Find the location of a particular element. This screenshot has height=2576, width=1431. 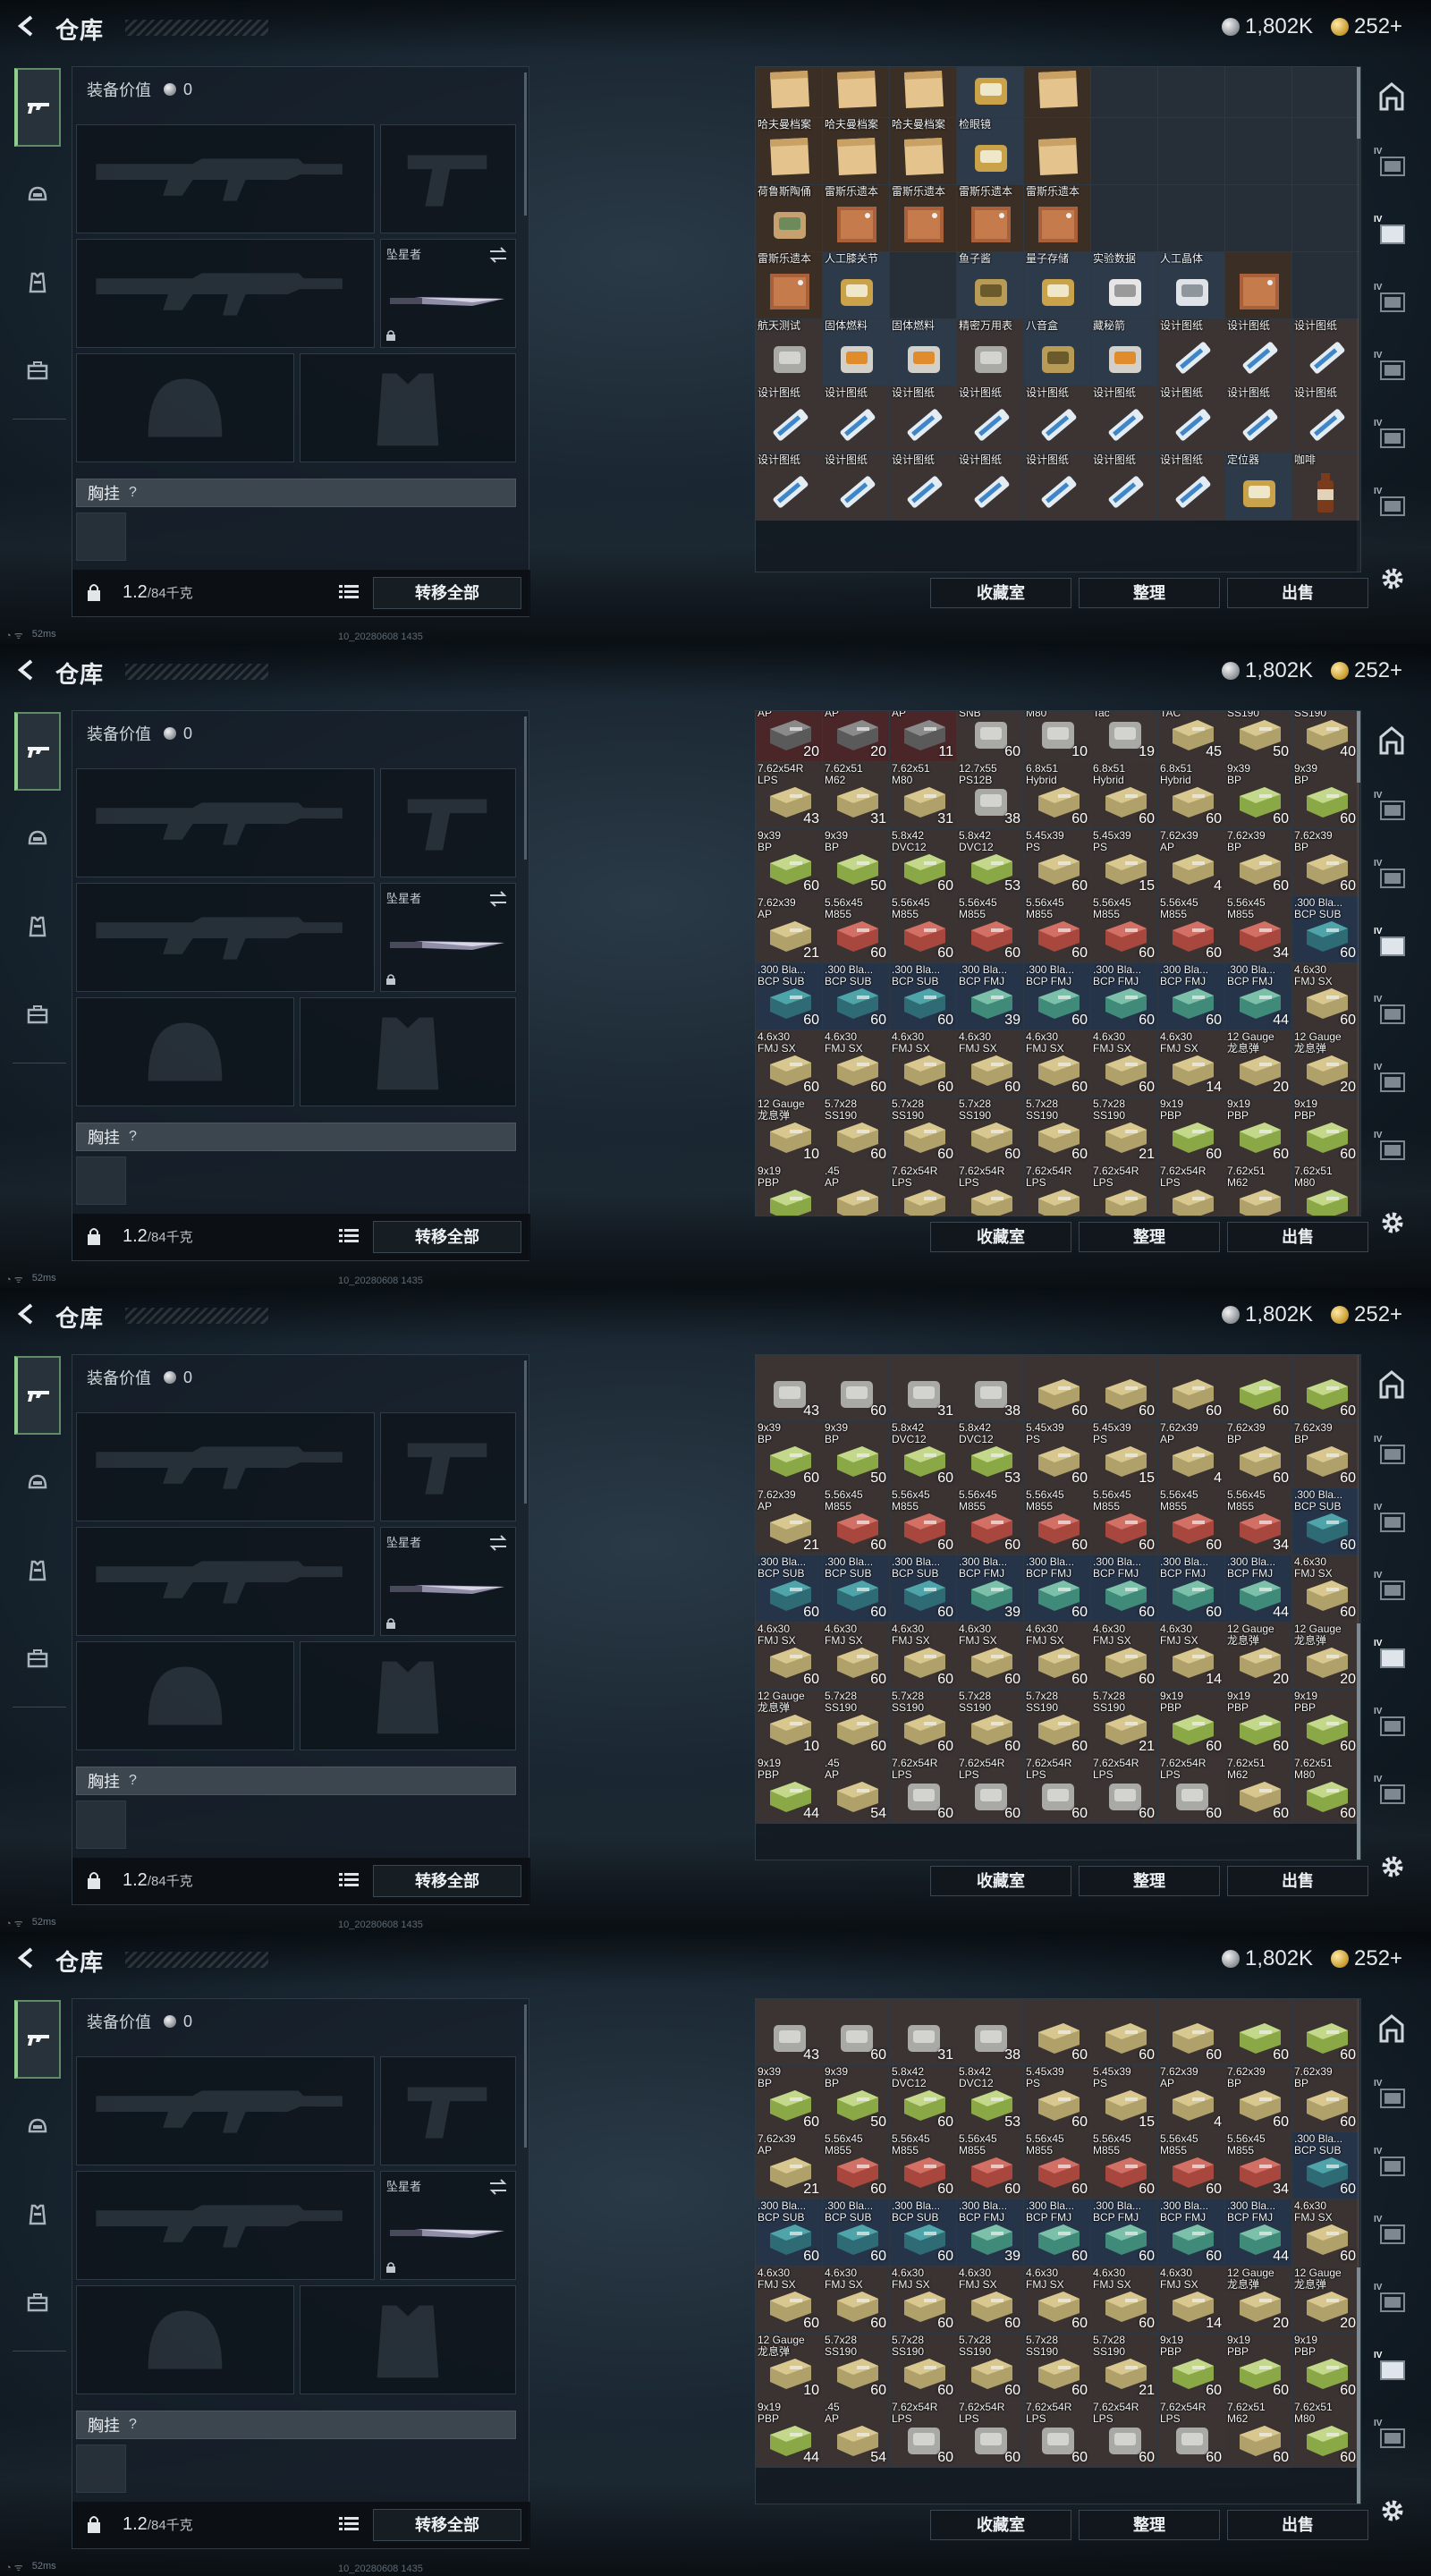

stash-item-cell: .45 AP 54 is located at coordinates (857, 2434).